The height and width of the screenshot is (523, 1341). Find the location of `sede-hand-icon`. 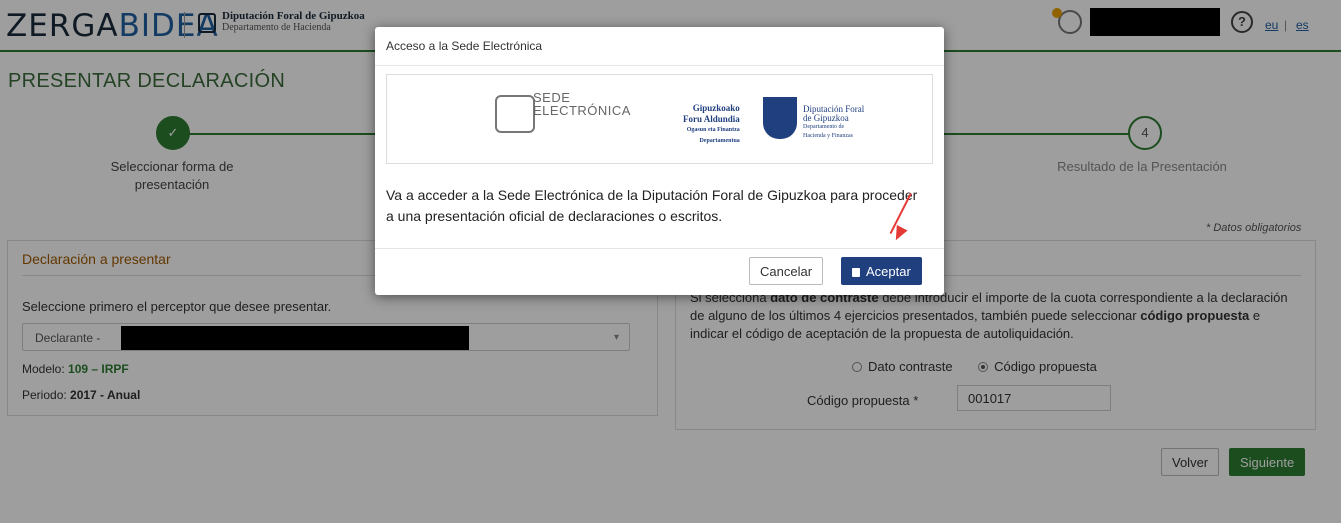

sede-hand-icon is located at coordinates (515, 114).